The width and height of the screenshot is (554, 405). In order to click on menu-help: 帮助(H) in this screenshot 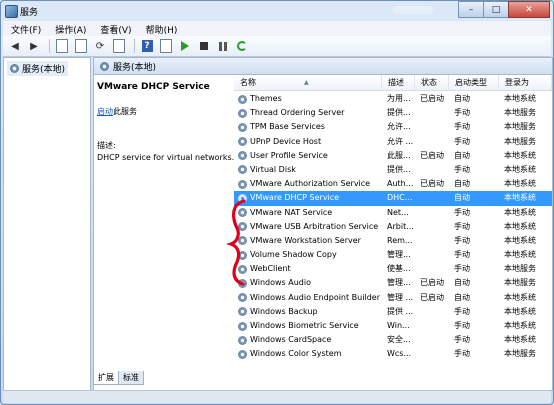, I will do `click(161, 28)`.